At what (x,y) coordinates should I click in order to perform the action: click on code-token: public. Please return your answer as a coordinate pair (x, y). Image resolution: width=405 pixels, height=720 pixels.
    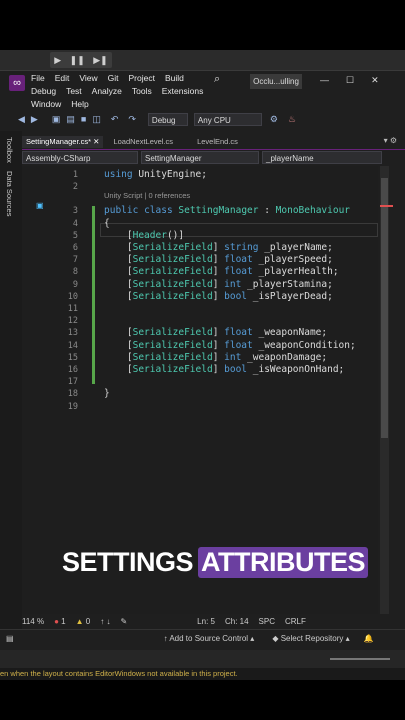
    Looking at the image, I should click on (121, 211).